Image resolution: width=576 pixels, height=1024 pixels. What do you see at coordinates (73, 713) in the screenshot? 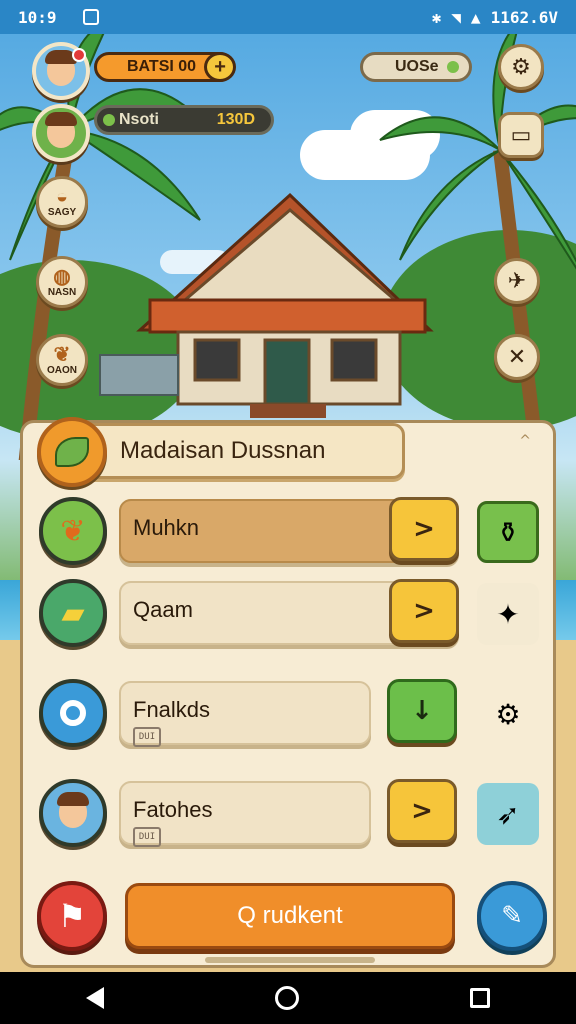
I see `ring-icon` at bounding box center [73, 713].